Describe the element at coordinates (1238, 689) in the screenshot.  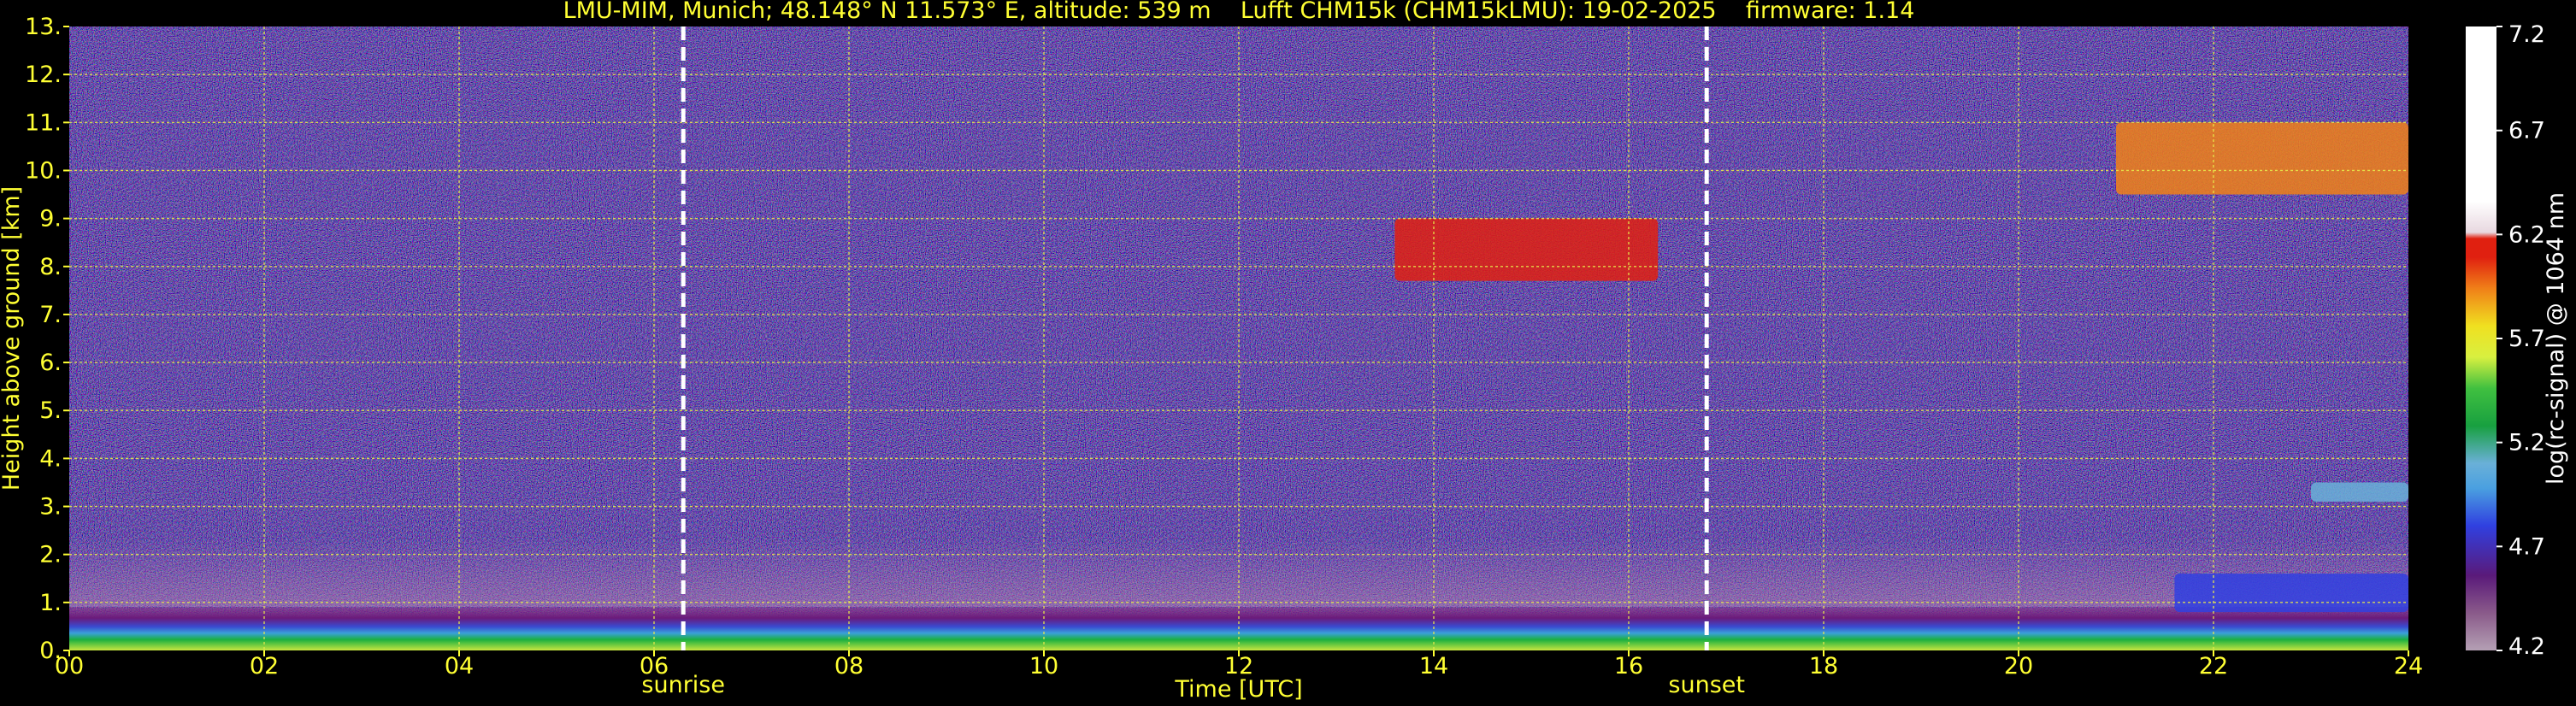
I see `x-axis-label: Time [UTC]` at that location.